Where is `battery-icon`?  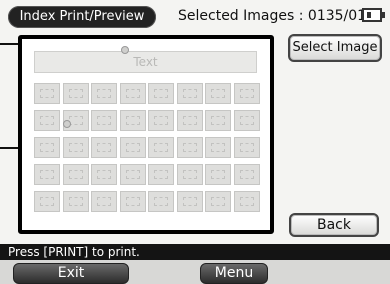
battery-icon is located at coordinates (372, 15).